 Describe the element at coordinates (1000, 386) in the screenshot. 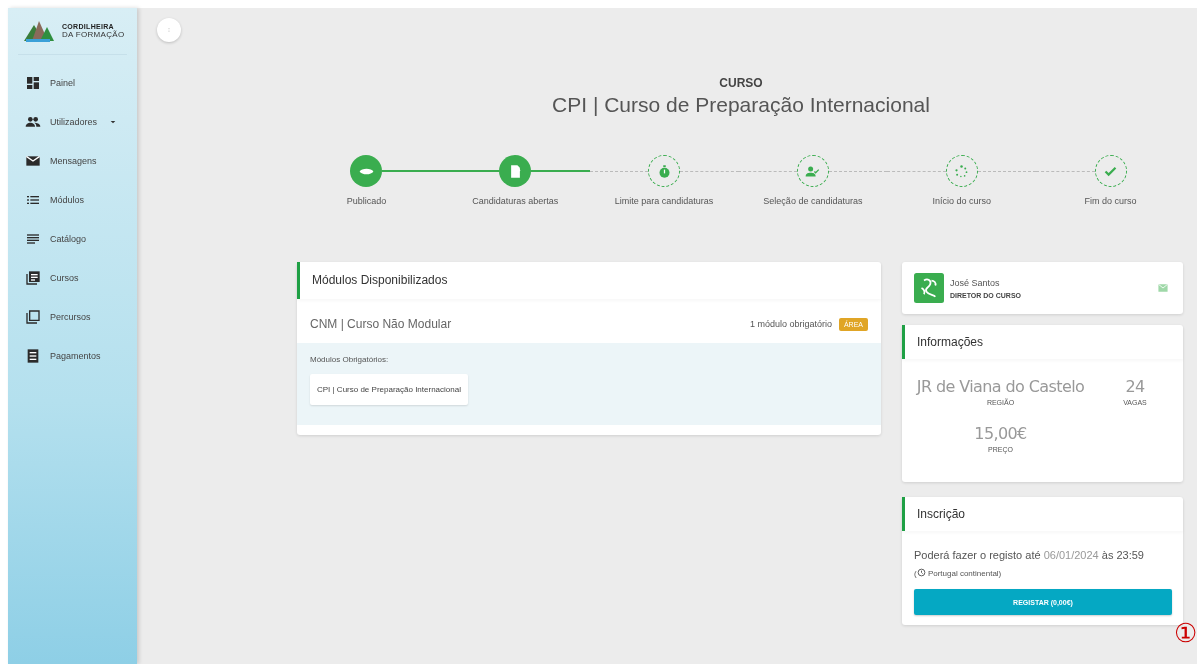

I see `info-value: JR de Viana do Castelo` at that location.